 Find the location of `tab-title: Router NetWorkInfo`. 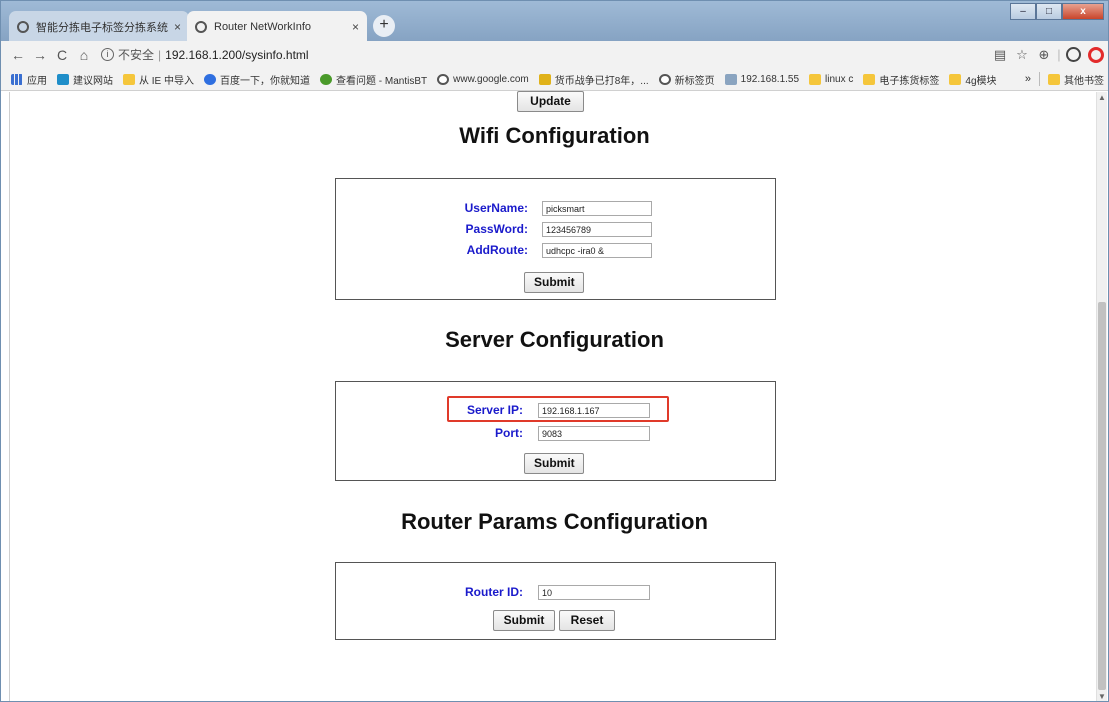

tab-title: Router NetWorkInfo is located at coordinates (263, 26).